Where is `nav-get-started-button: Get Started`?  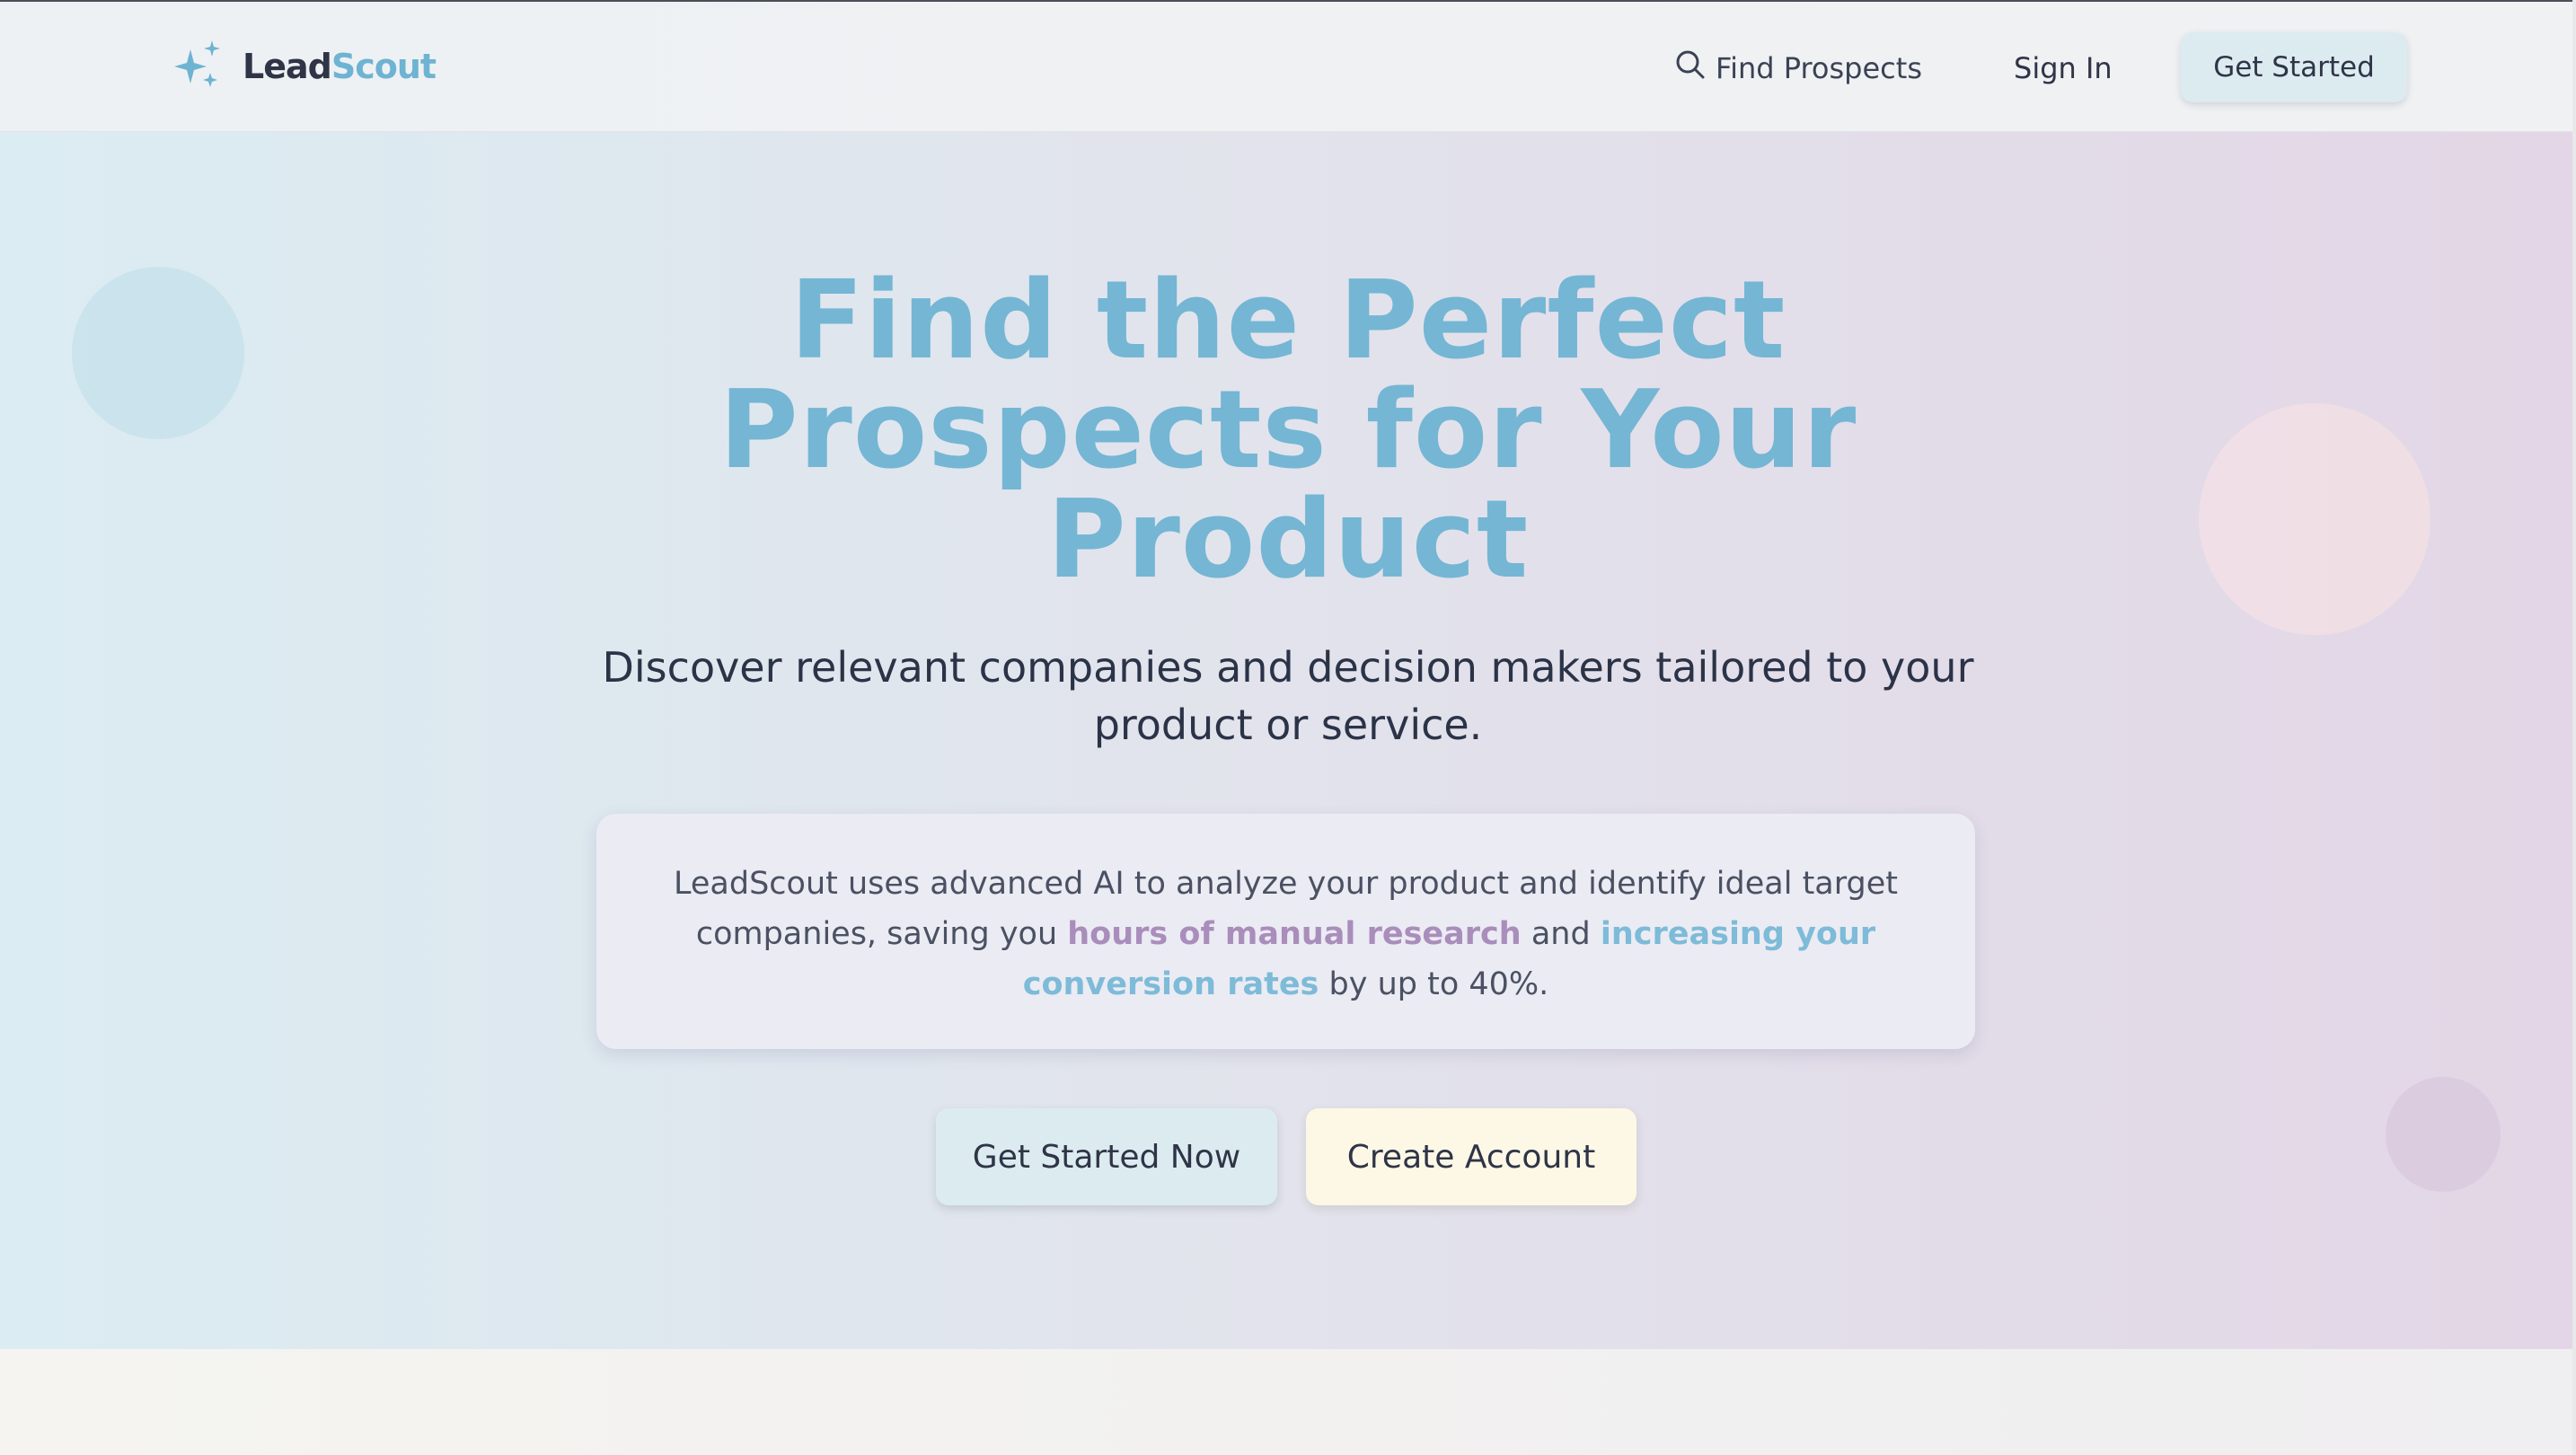
nav-get-started-button: Get Started is located at coordinates (2294, 67).